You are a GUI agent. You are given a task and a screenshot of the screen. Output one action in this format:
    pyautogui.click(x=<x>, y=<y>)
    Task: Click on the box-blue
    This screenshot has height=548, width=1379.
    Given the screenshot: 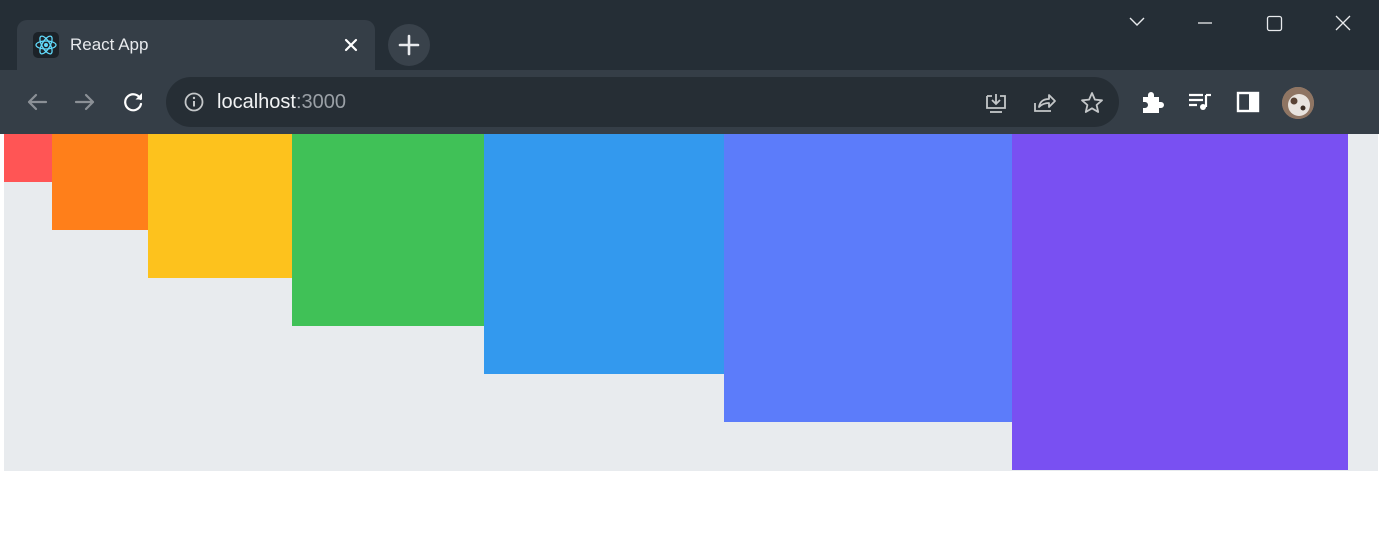 What is the action you would take?
    pyautogui.click(x=604, y=254)
    